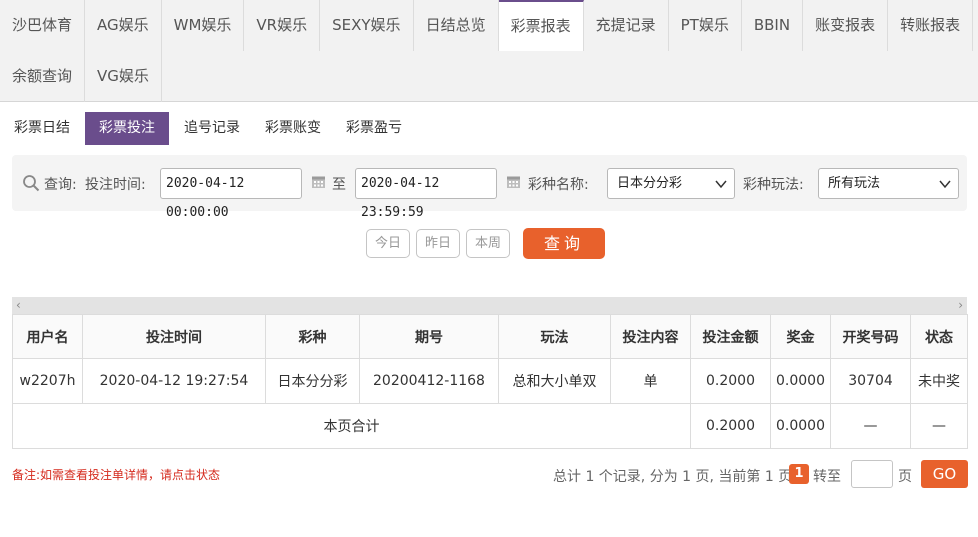 The image size is (978, 537). Describe the element at coordinates (429, 336) in the screenshot. I see `col-issue: 期号` at that location.